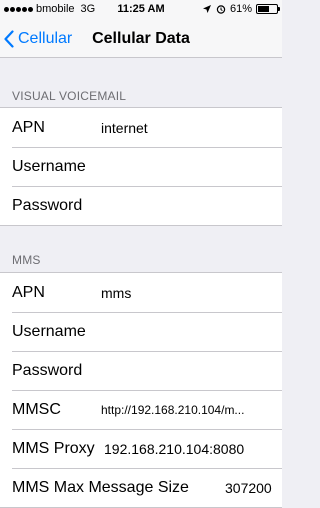  What do you see at coordinates (47, 370) in the screenshot?
I see `mms-password-label: Password` at bounding box center [47, 370].